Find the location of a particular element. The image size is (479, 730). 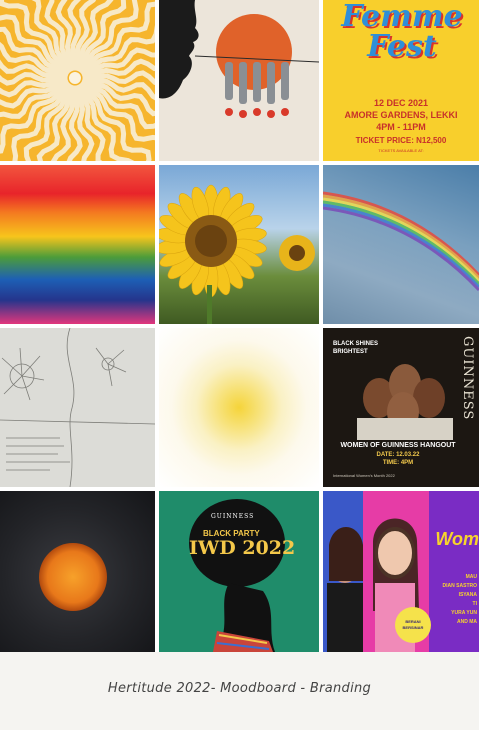

femme-fest-price: TICKET PRICE: N12,500 is located at coordinates (401, 140).